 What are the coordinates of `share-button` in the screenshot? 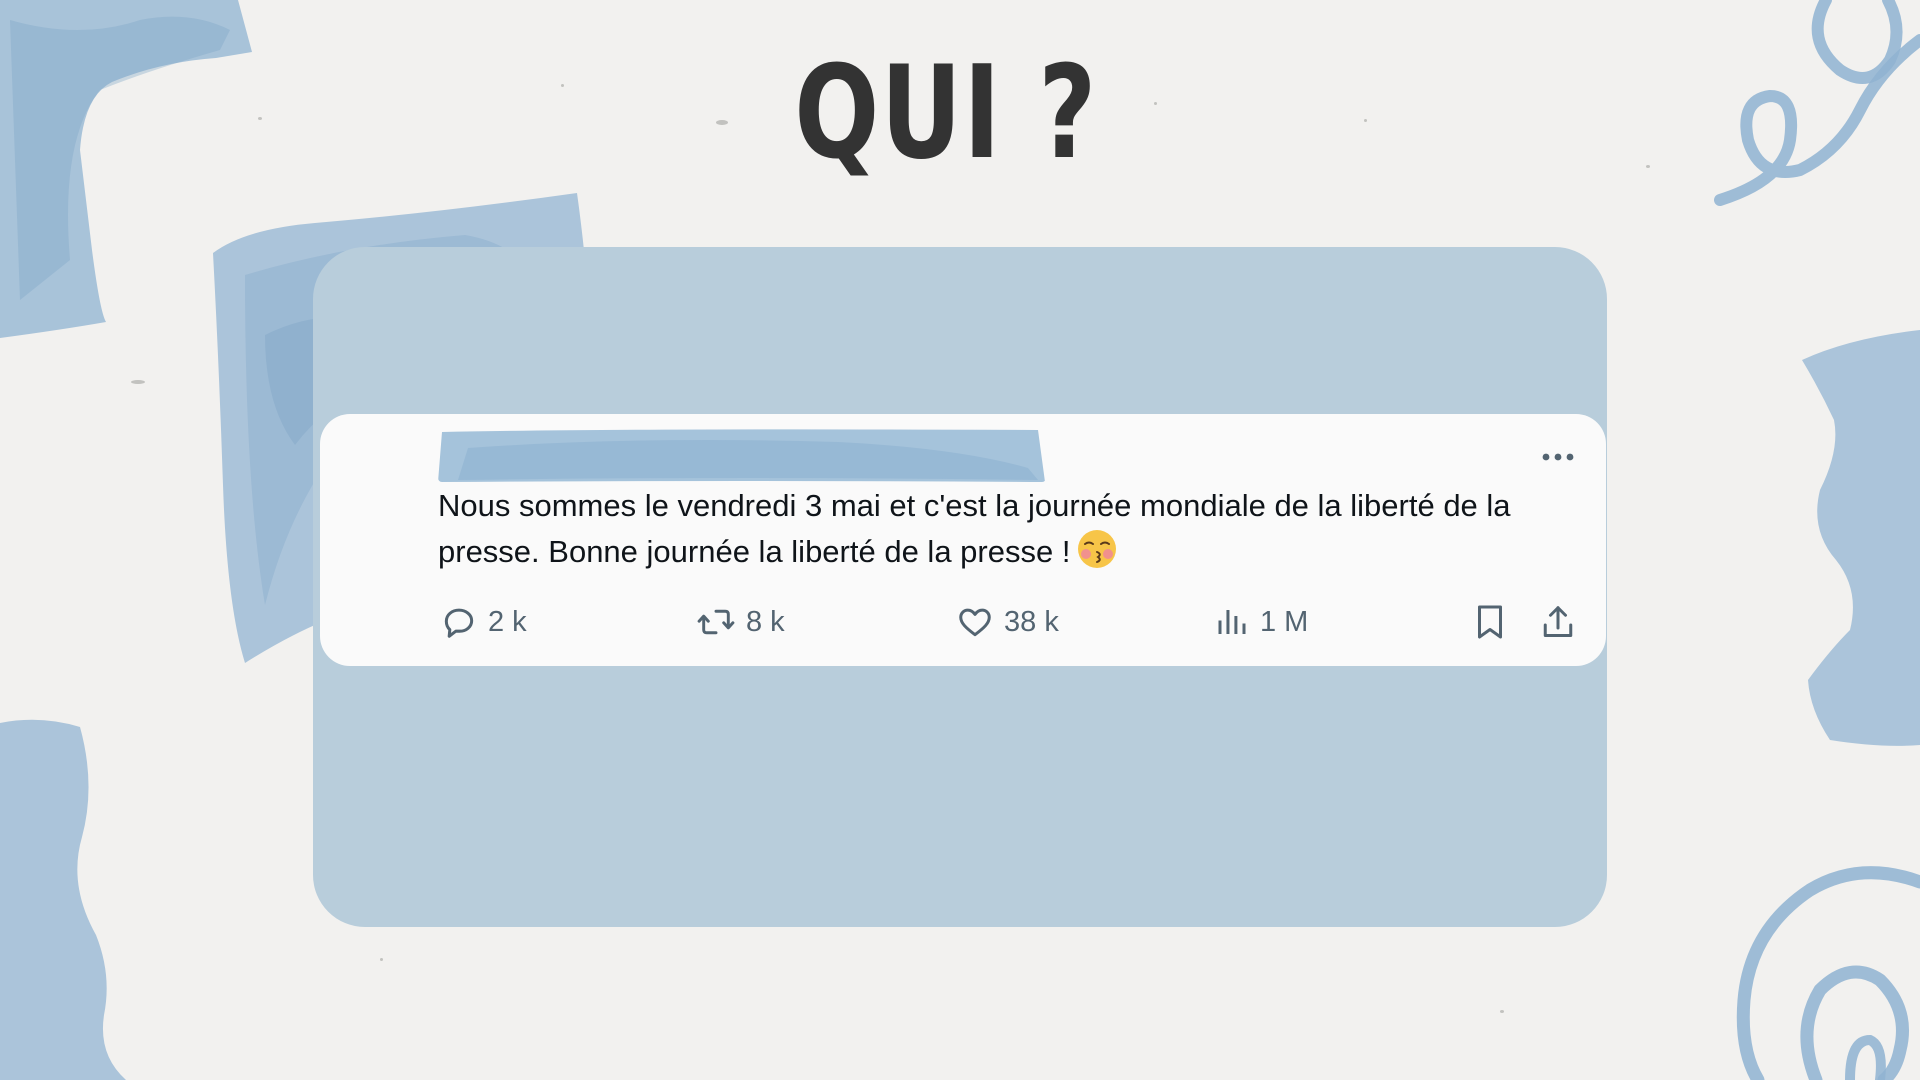 It's located at (1558, 622).